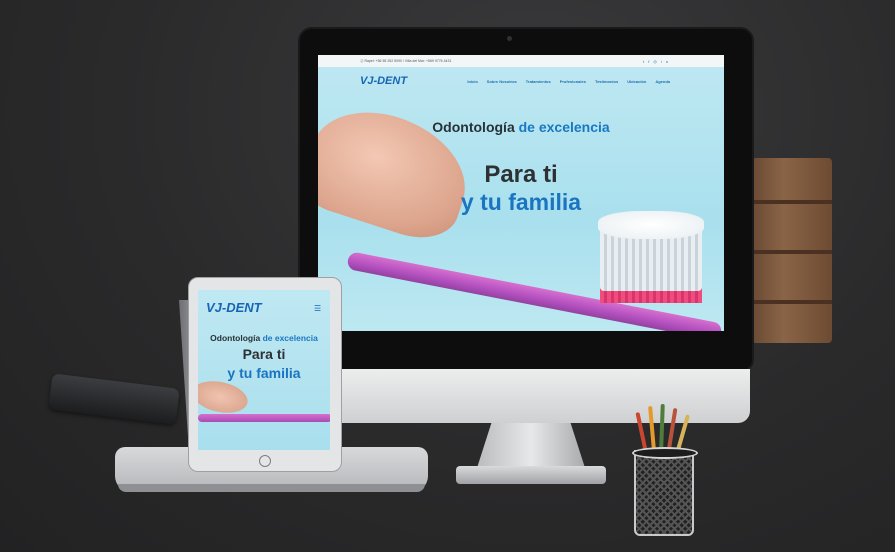  What do you see at coordinates (509, 38) in the screenshot?
I see `webcam-icon` at bounding box center [509, 38].